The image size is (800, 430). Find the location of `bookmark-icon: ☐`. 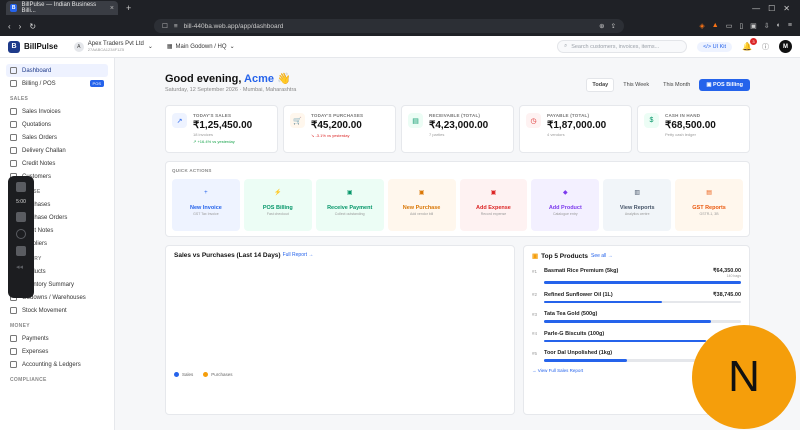

bookmark-icon: ☐ is located at coordinates (165, 26).